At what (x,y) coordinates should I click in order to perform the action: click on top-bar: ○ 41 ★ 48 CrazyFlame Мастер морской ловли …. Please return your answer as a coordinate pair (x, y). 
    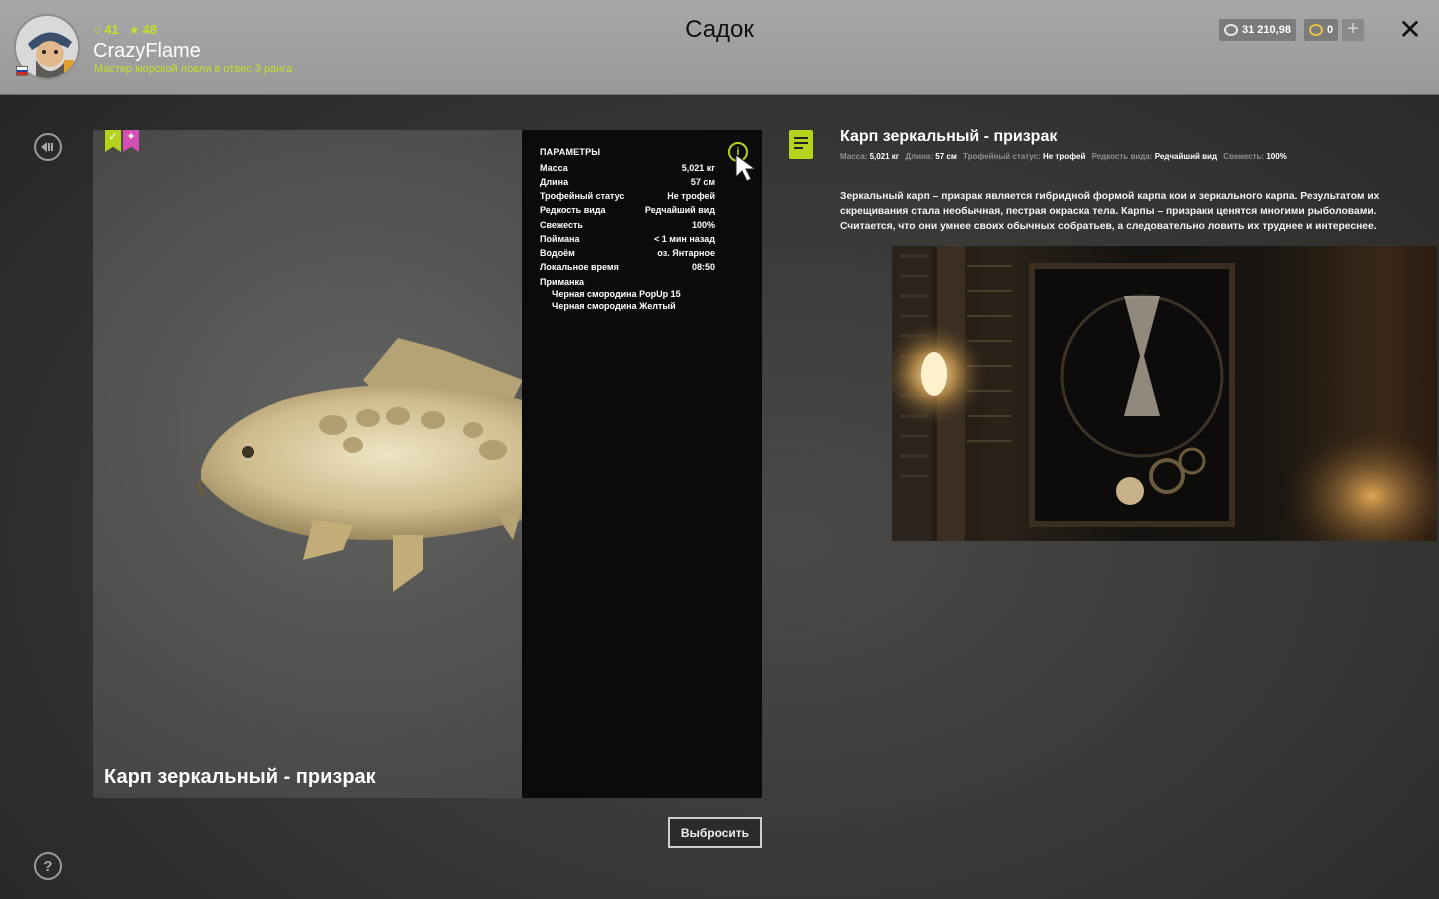
    Looking at the image, I should click on (719, 47).